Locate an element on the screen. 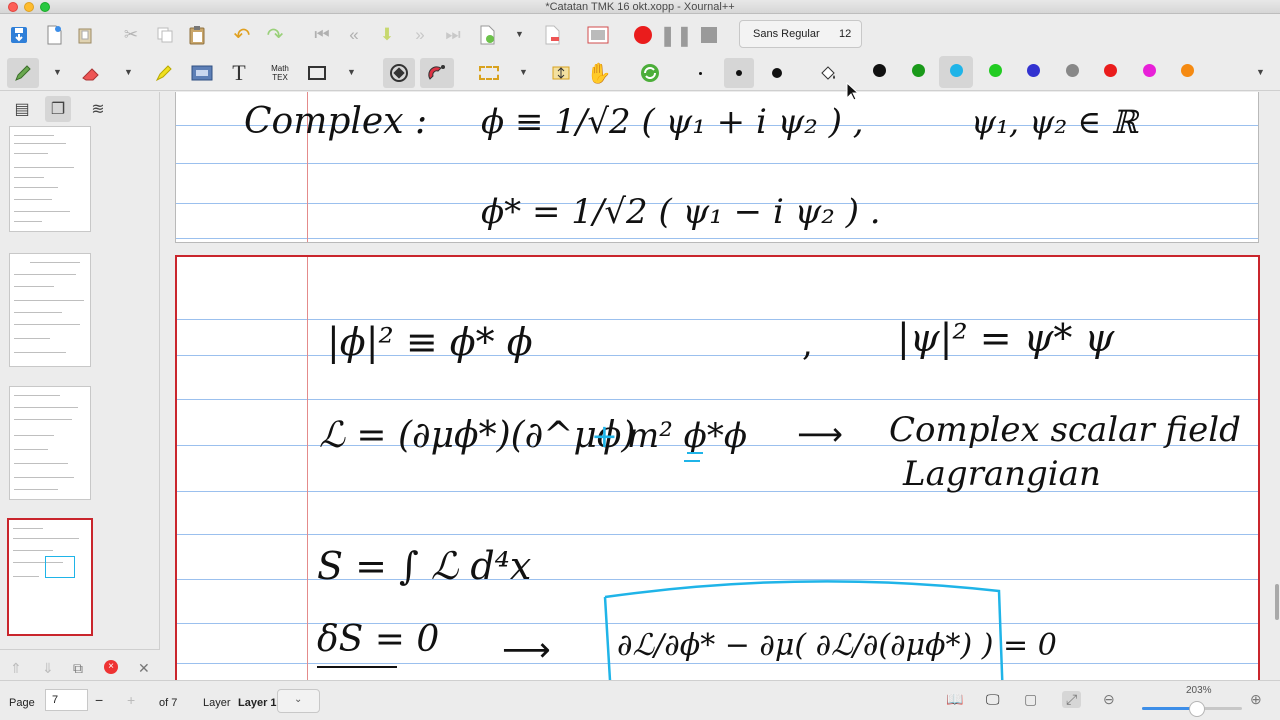 The height and width of the screenshot is (720, 1280). thickness-fine-button is located at coordinates (700, 73).